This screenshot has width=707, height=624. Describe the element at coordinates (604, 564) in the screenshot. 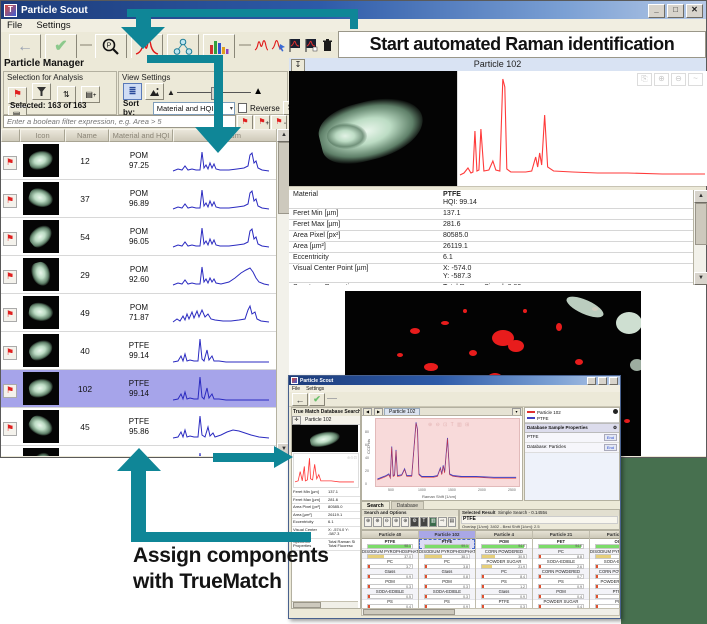

I see `result-row: SODA-EDIBLE8.0` at that location.